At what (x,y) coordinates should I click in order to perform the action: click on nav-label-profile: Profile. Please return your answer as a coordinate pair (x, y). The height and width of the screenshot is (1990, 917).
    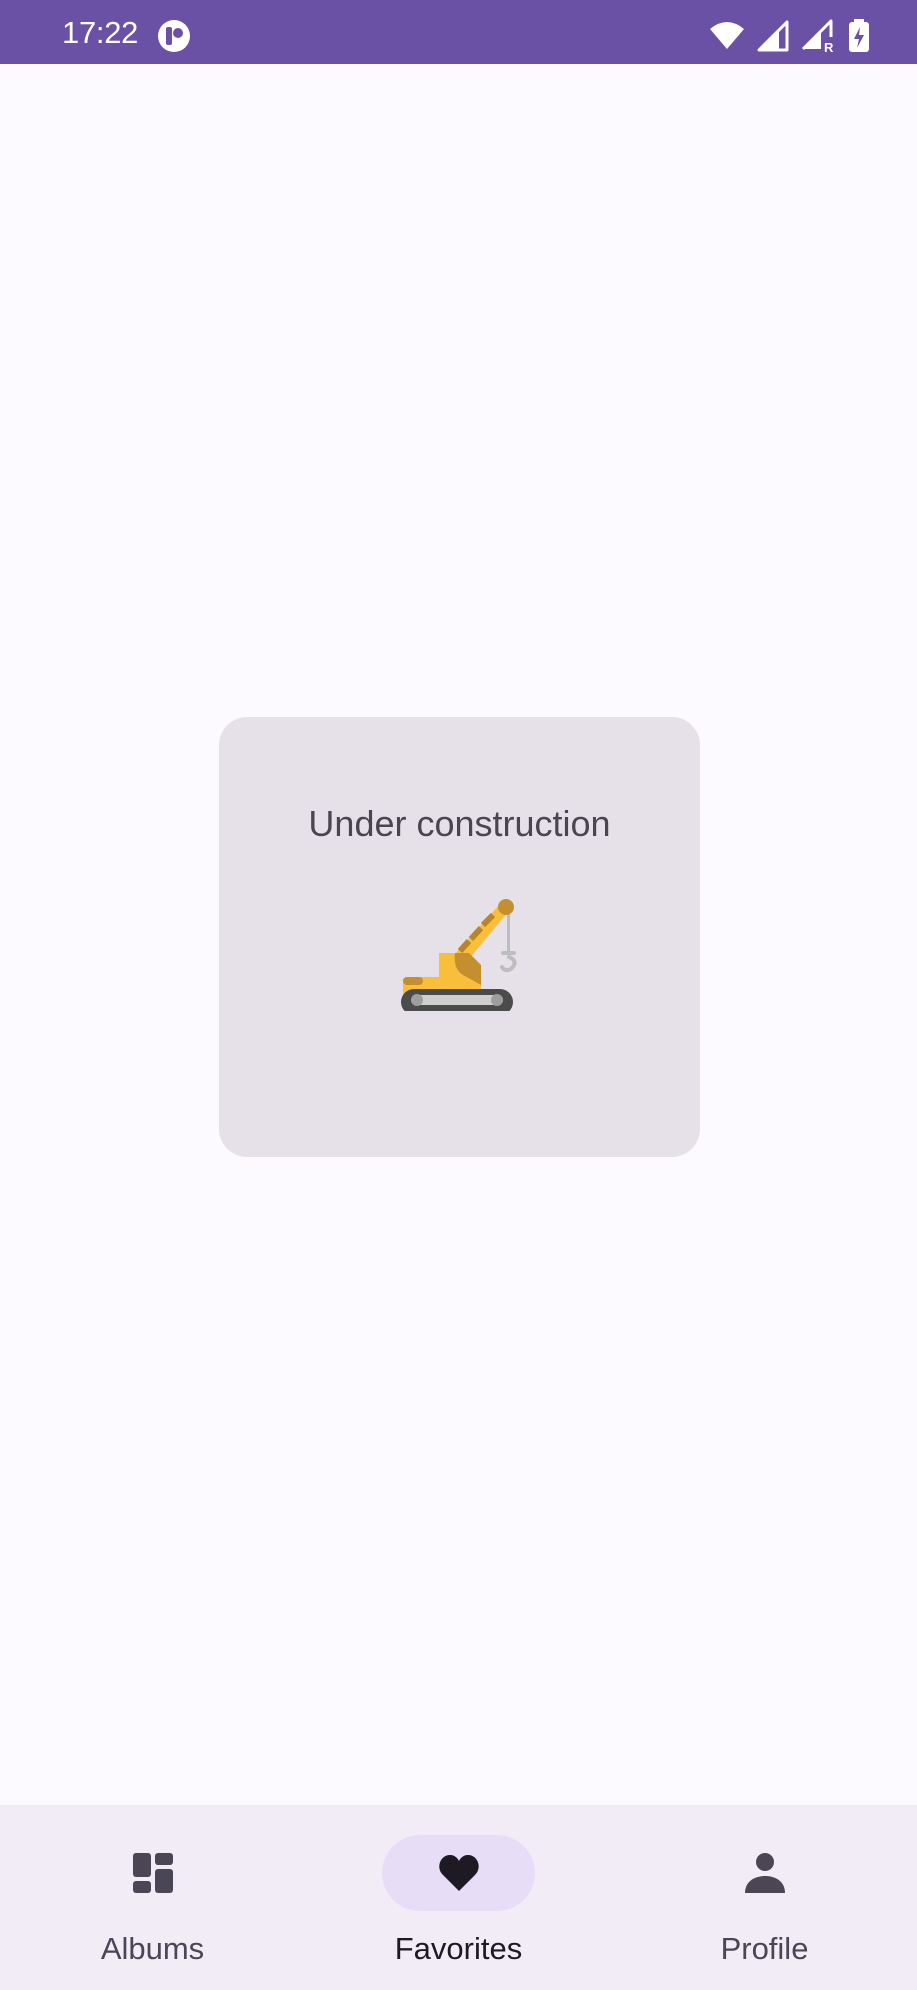
    Looking at the image, I should click on (764, 1948).